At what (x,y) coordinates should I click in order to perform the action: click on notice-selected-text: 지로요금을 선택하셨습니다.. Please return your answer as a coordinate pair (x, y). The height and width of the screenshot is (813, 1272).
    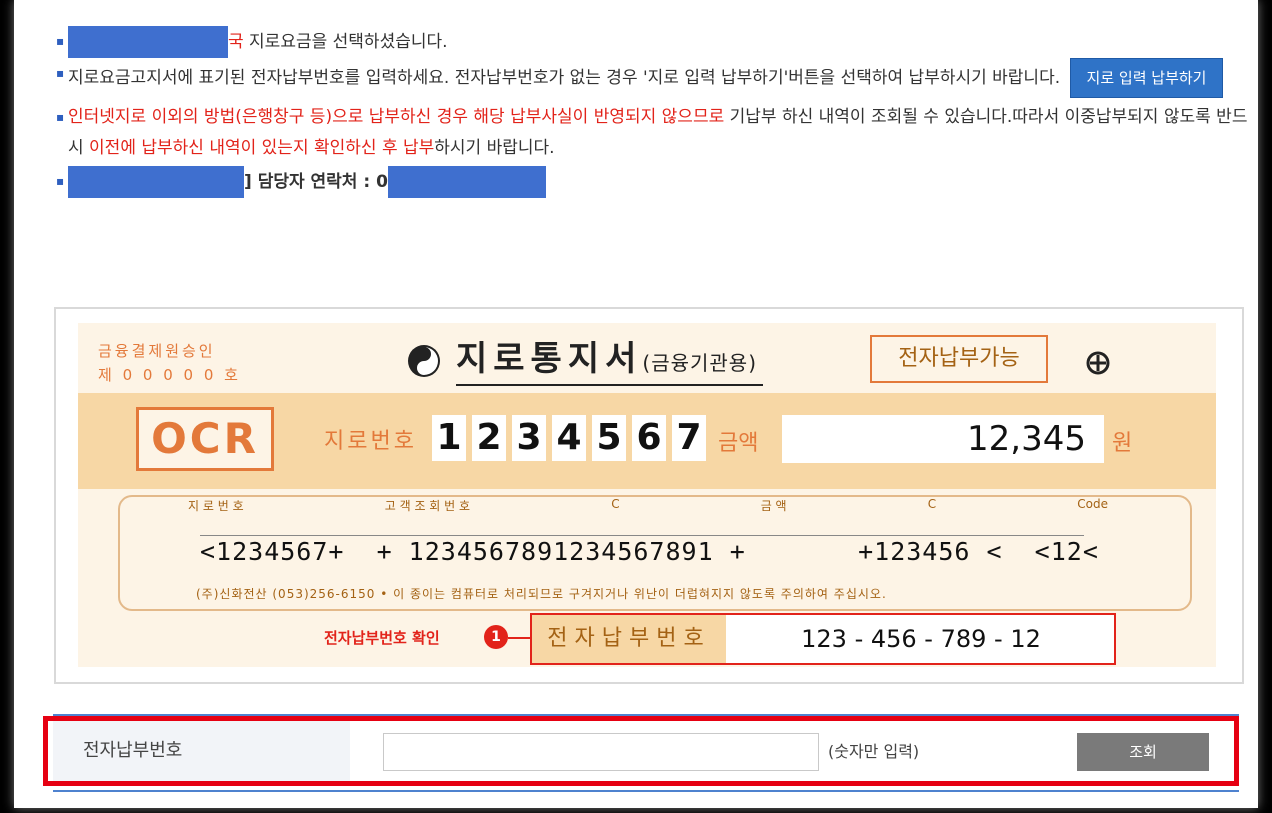
    Looking at the image, I should click on (345, 42).